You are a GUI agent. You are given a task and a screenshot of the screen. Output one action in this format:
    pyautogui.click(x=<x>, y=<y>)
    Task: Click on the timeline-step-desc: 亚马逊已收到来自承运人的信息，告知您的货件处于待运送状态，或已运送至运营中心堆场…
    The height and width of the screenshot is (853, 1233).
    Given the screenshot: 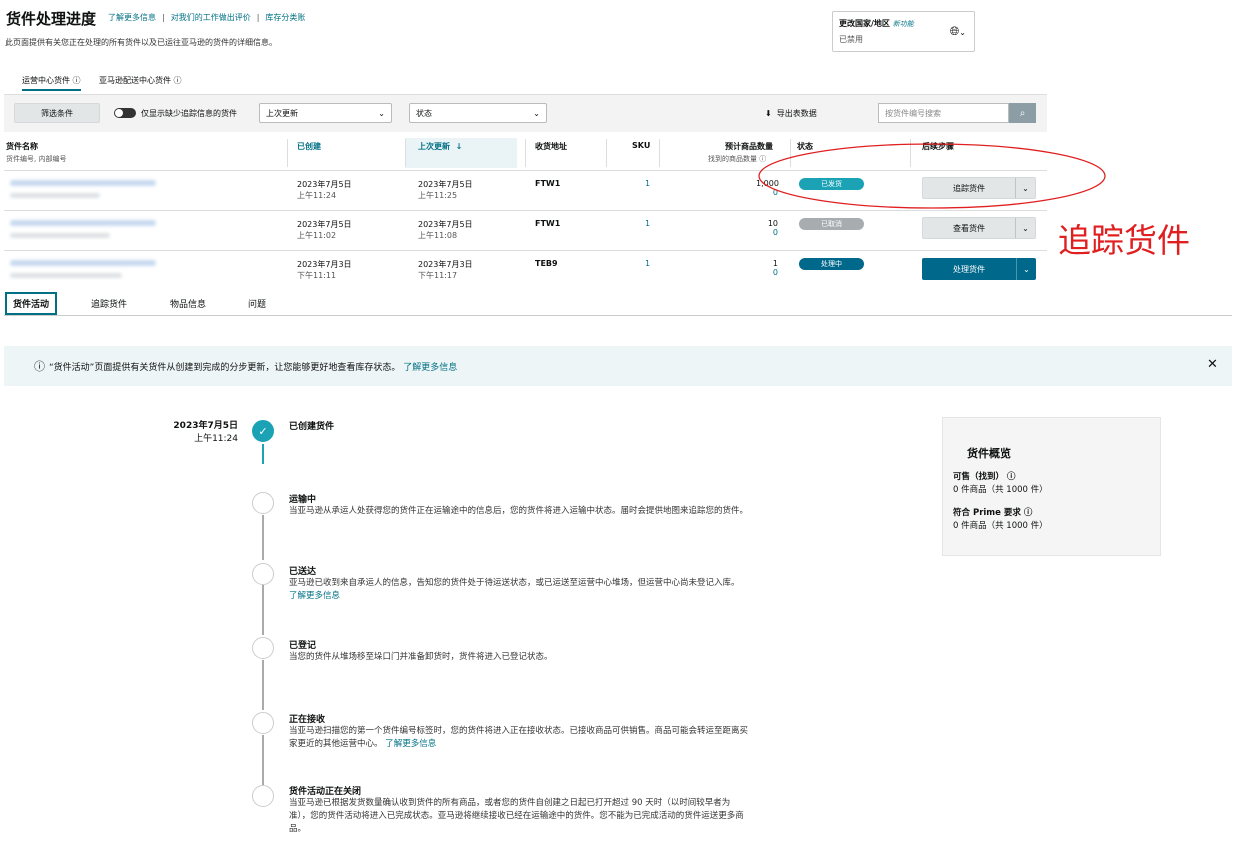 What is the action you would take?
    pyautogui.click(x=519, y=590)
    